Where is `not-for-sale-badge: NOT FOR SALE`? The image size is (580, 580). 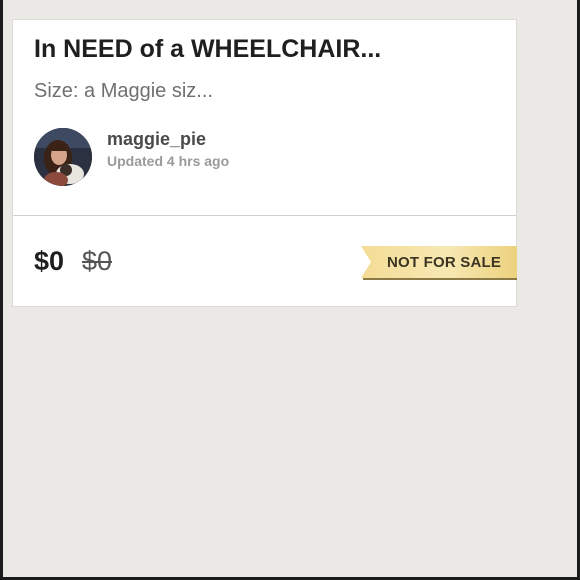
not-for-sale-badge: NOT FOR SALE is located at coordinates (439, 262).